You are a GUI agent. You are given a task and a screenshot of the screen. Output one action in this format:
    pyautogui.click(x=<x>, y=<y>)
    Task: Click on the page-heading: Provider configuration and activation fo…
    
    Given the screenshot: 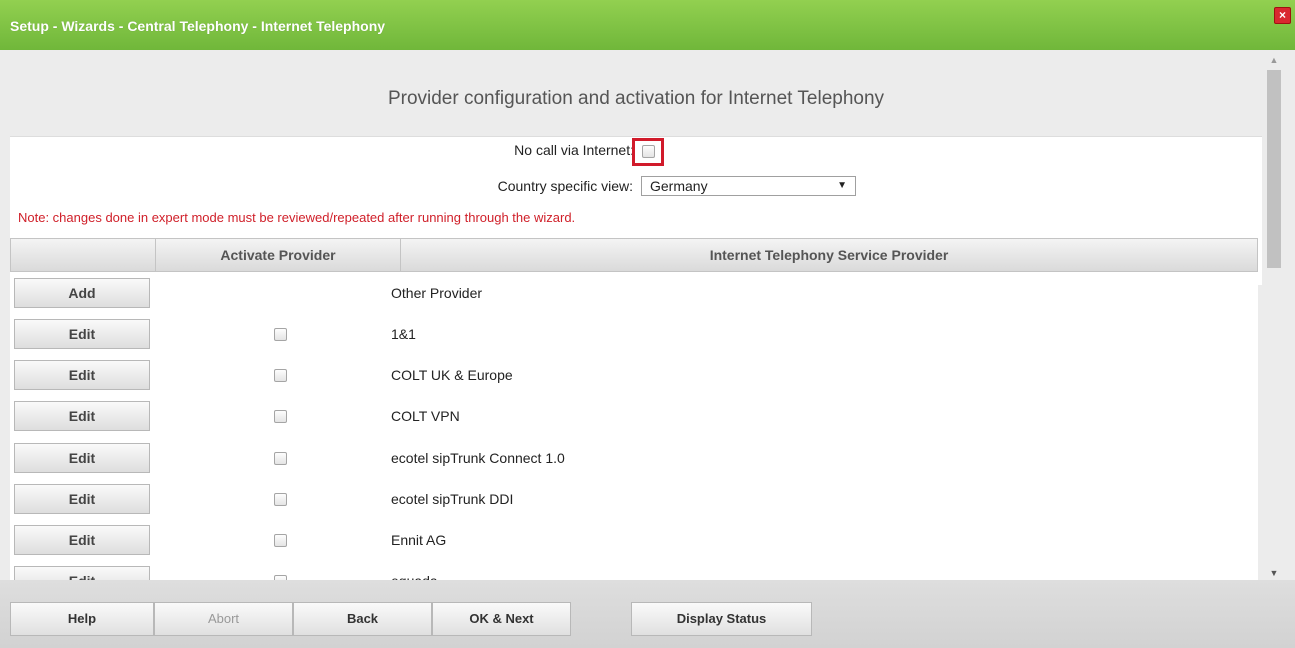 What is the action you would take?
    pyautogui.click(x=636, y=98)
    